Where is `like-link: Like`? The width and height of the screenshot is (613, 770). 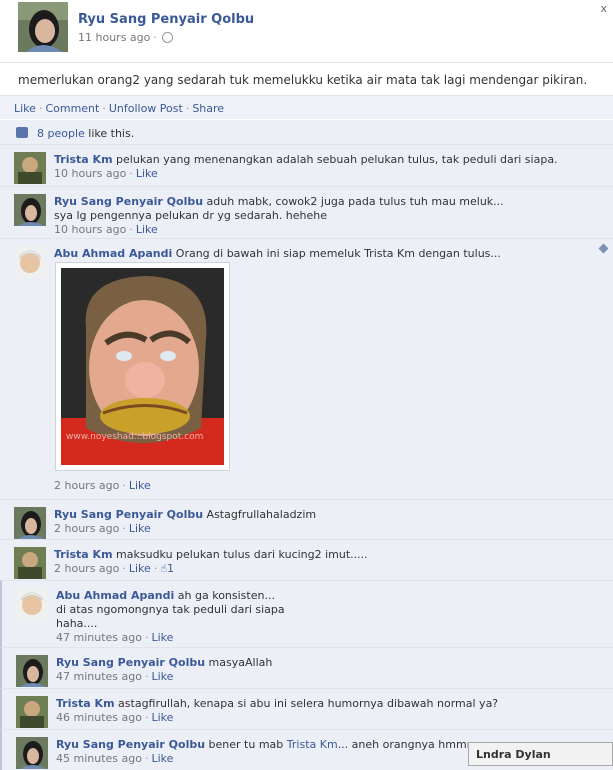
like-link: Like is located at coordinates (25, 108).